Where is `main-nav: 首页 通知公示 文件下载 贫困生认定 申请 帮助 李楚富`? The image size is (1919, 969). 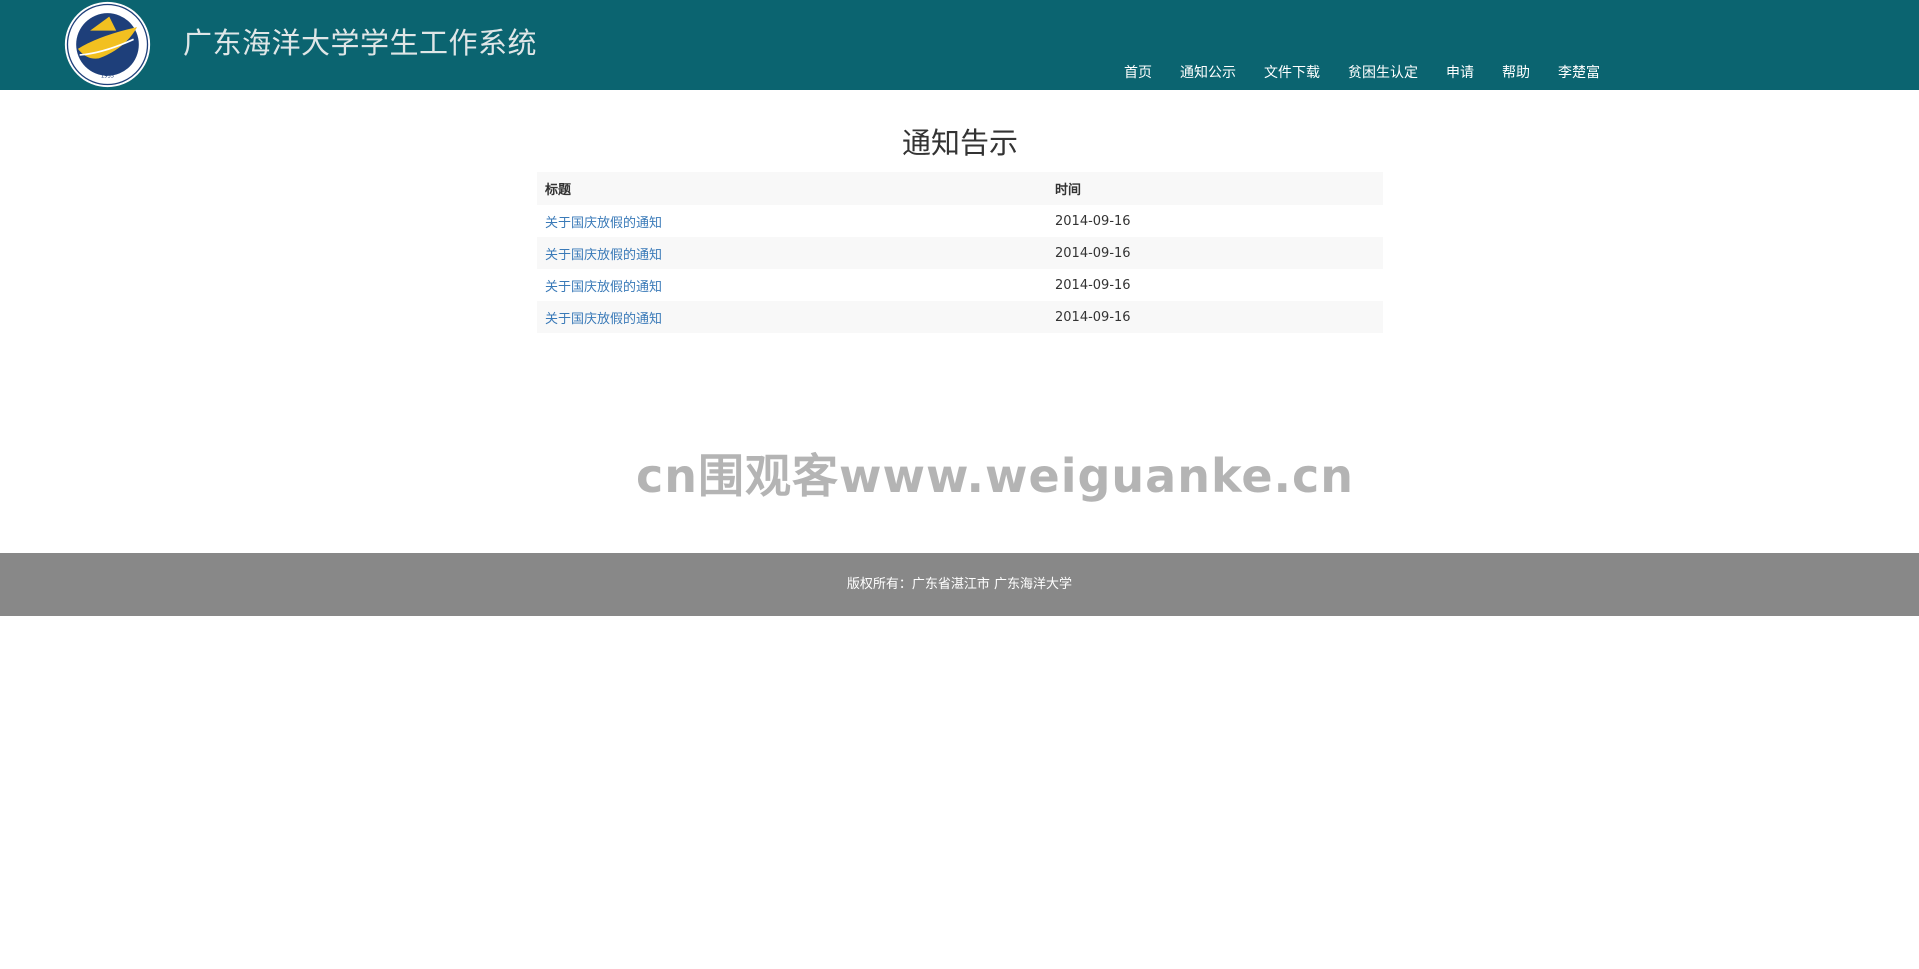 main-nav: 首页 通知公示 文件下载 贫困生认定 申请 帮助 李楚富 is located at coordinates (1362, 73).